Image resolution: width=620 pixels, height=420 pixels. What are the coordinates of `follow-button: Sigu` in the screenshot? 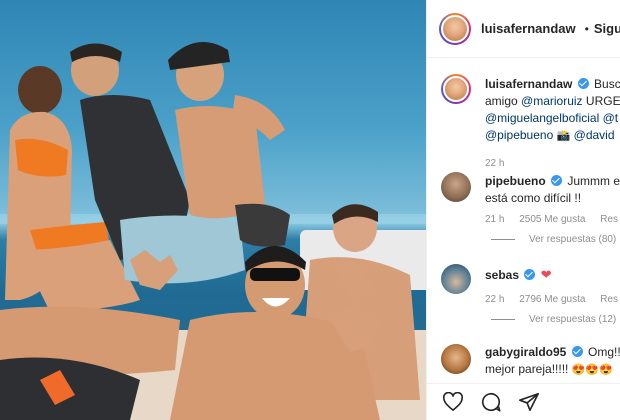 It's located at (607, 28).